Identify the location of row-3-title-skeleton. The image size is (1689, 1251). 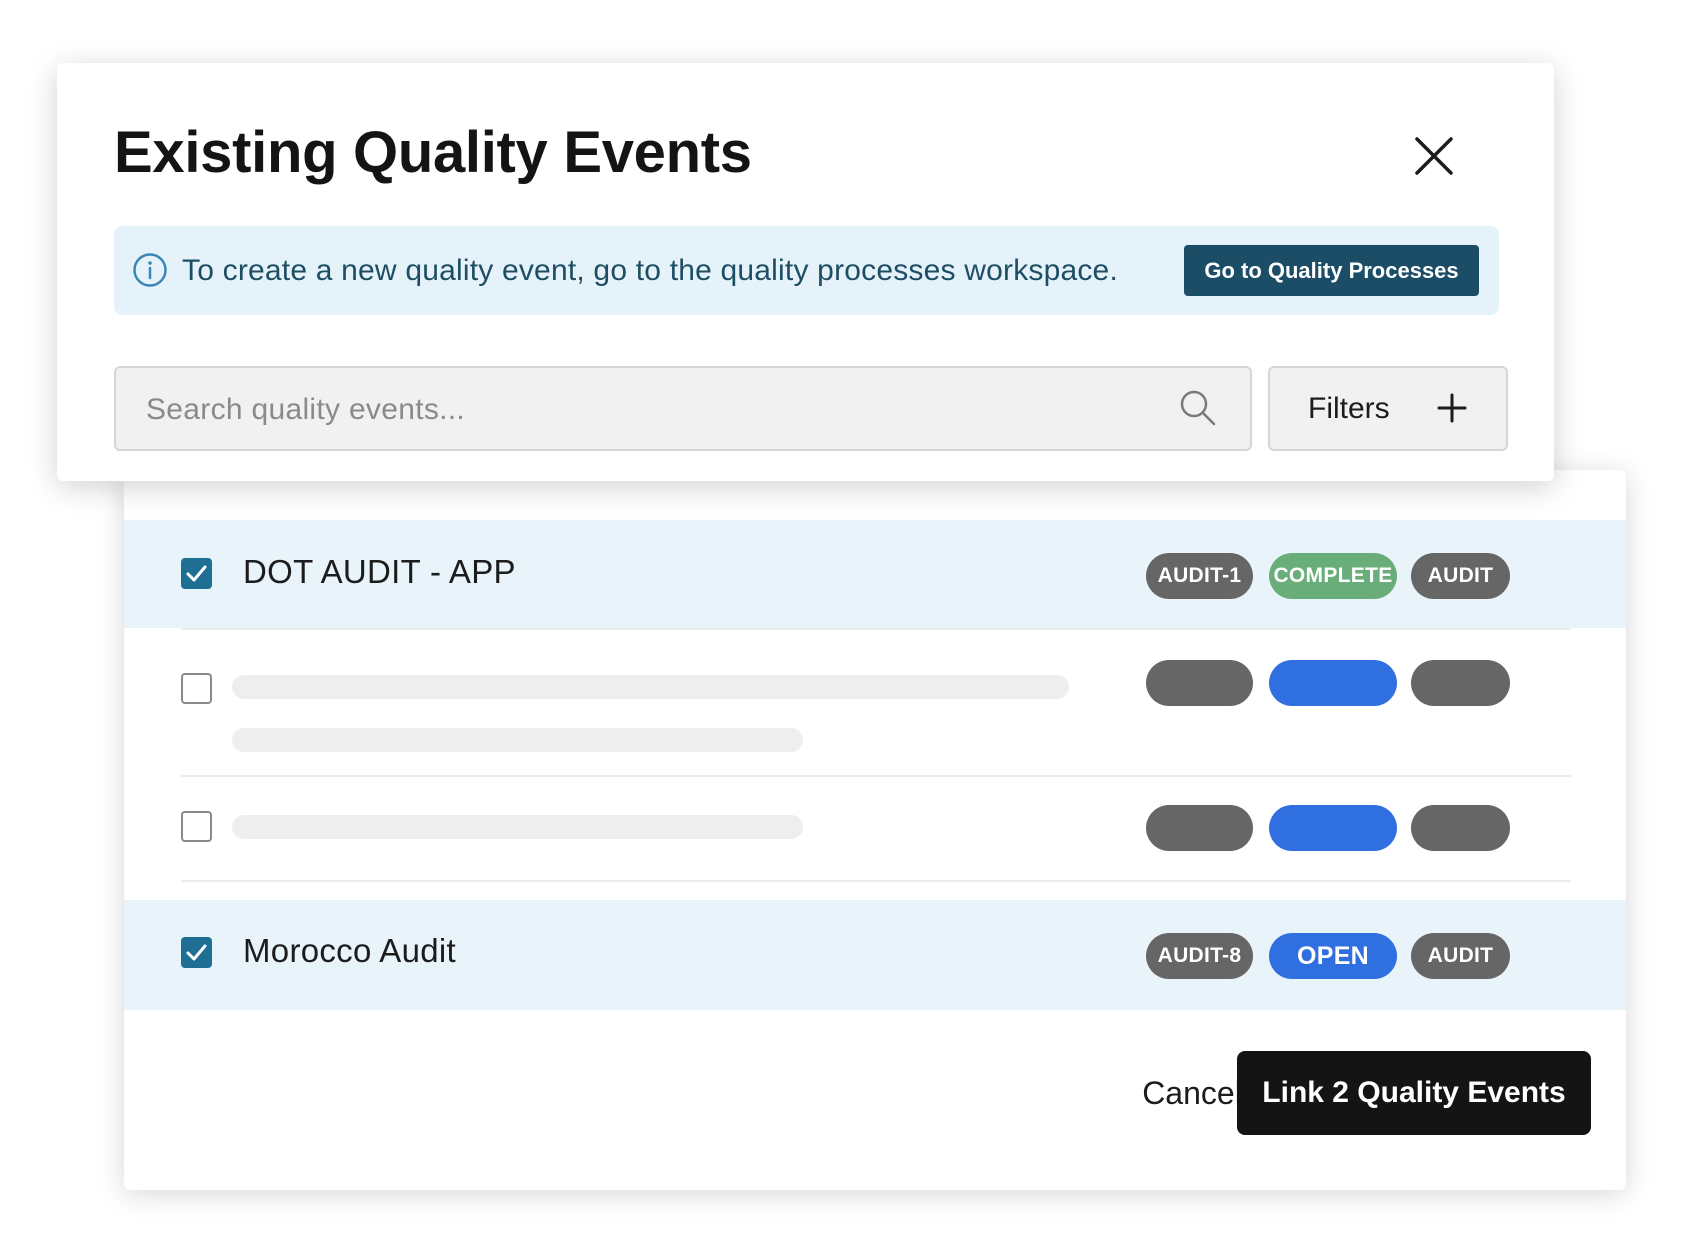
(517, 827).